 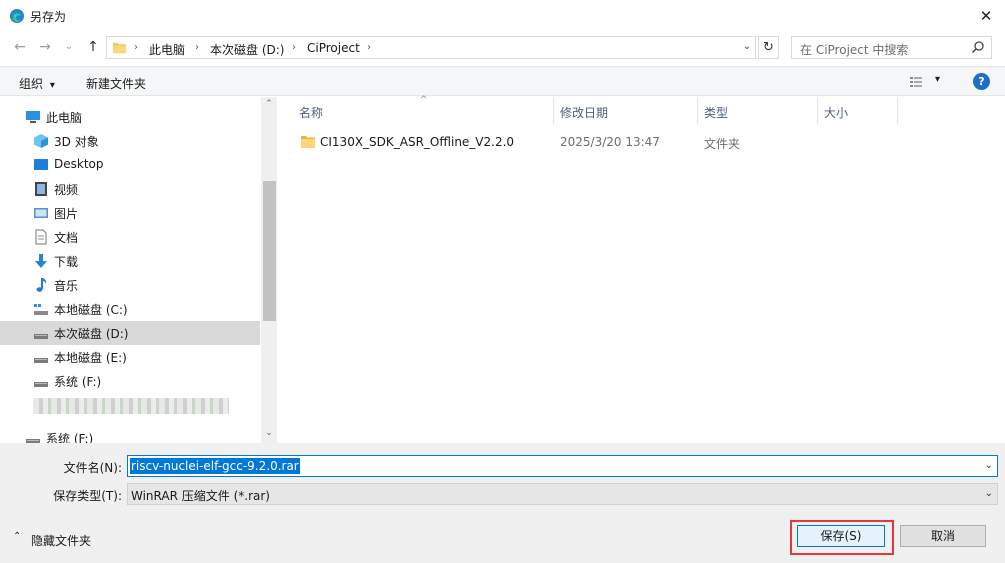 I want to click on sidebar-item-label: 视频, so click(x=66, y=190).